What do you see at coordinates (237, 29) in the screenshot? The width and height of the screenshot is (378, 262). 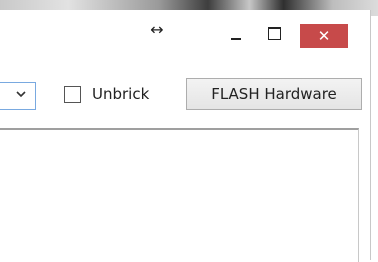 I see `minimize-button` at bounding box center [237, 29].